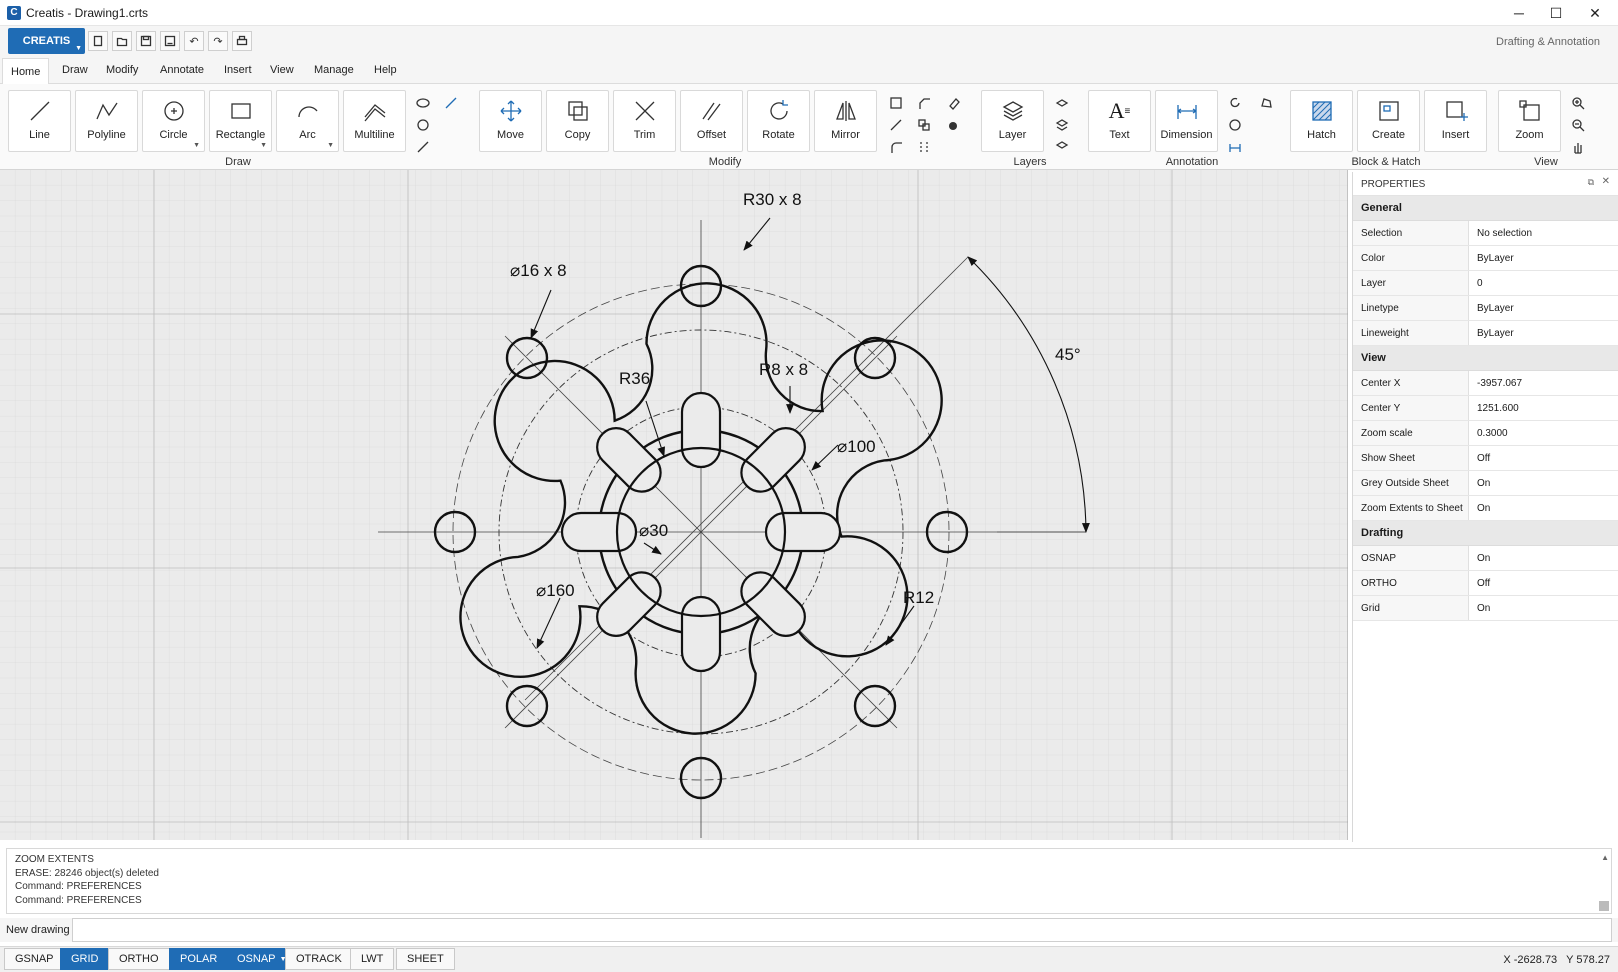  I want to click on rotate-button: Rotate, so click(778, 121).